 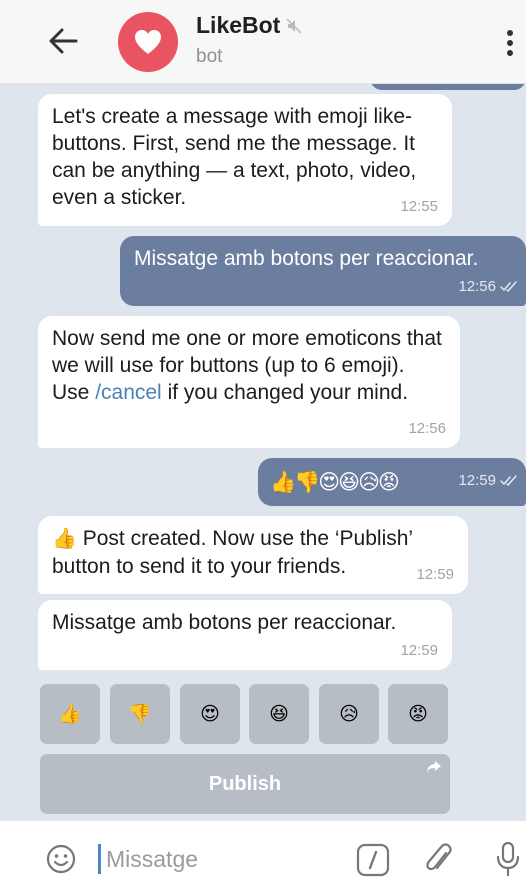 I want to click on reaction-button-thumbs-down: 👎, so click(x=140, y=714).